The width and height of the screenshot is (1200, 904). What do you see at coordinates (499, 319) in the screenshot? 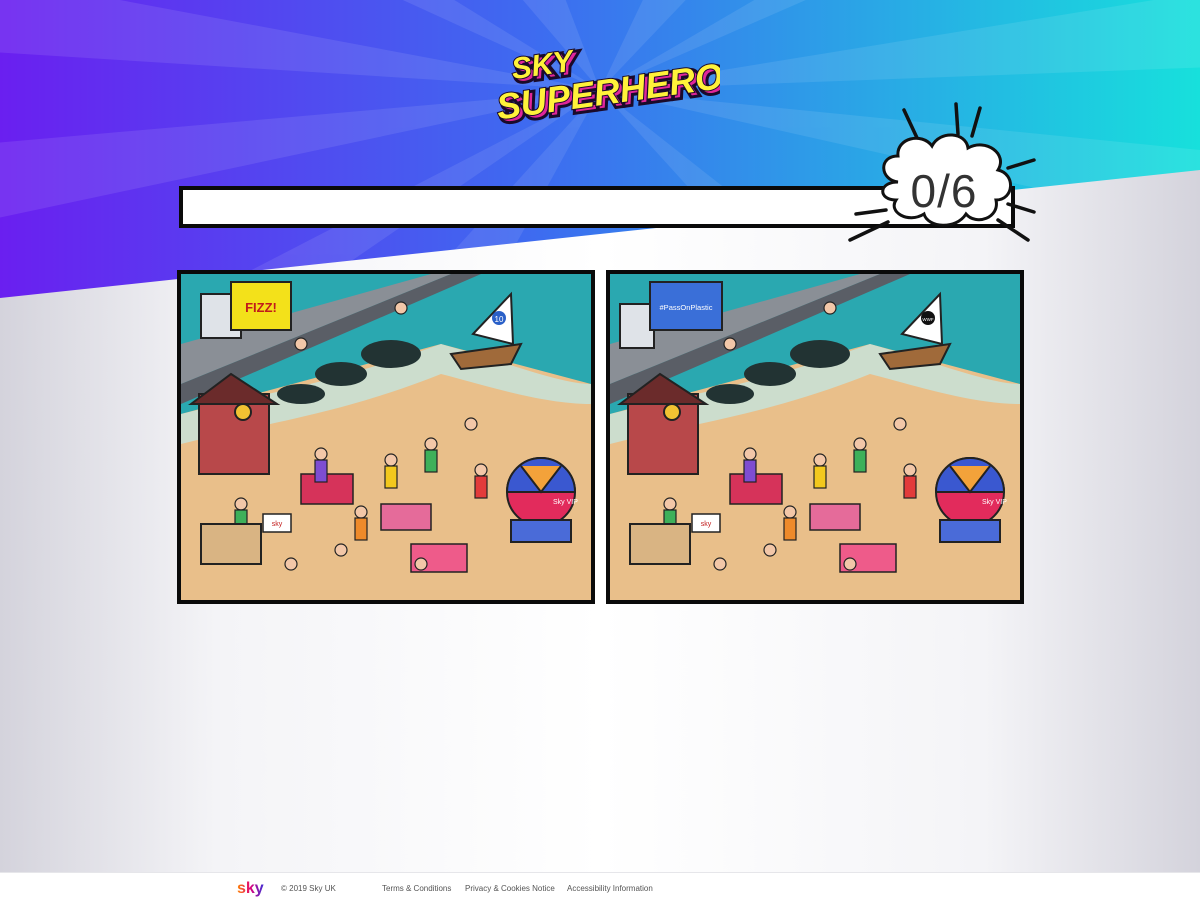
I see `sail-badge-text-left: 10` at bounding box center [499, 319].